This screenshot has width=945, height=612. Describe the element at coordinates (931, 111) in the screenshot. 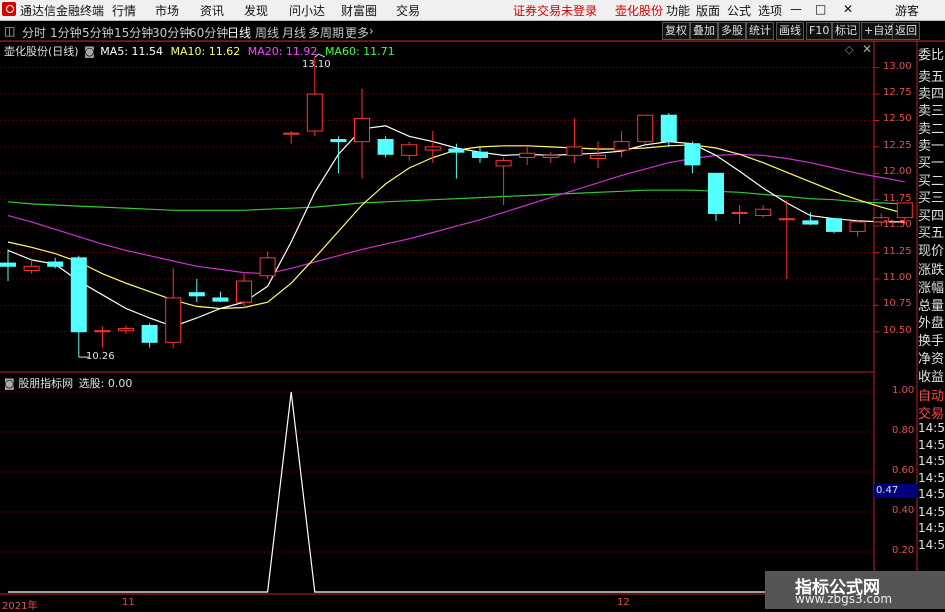

I see `right-panel-item: 卖三` at that location.